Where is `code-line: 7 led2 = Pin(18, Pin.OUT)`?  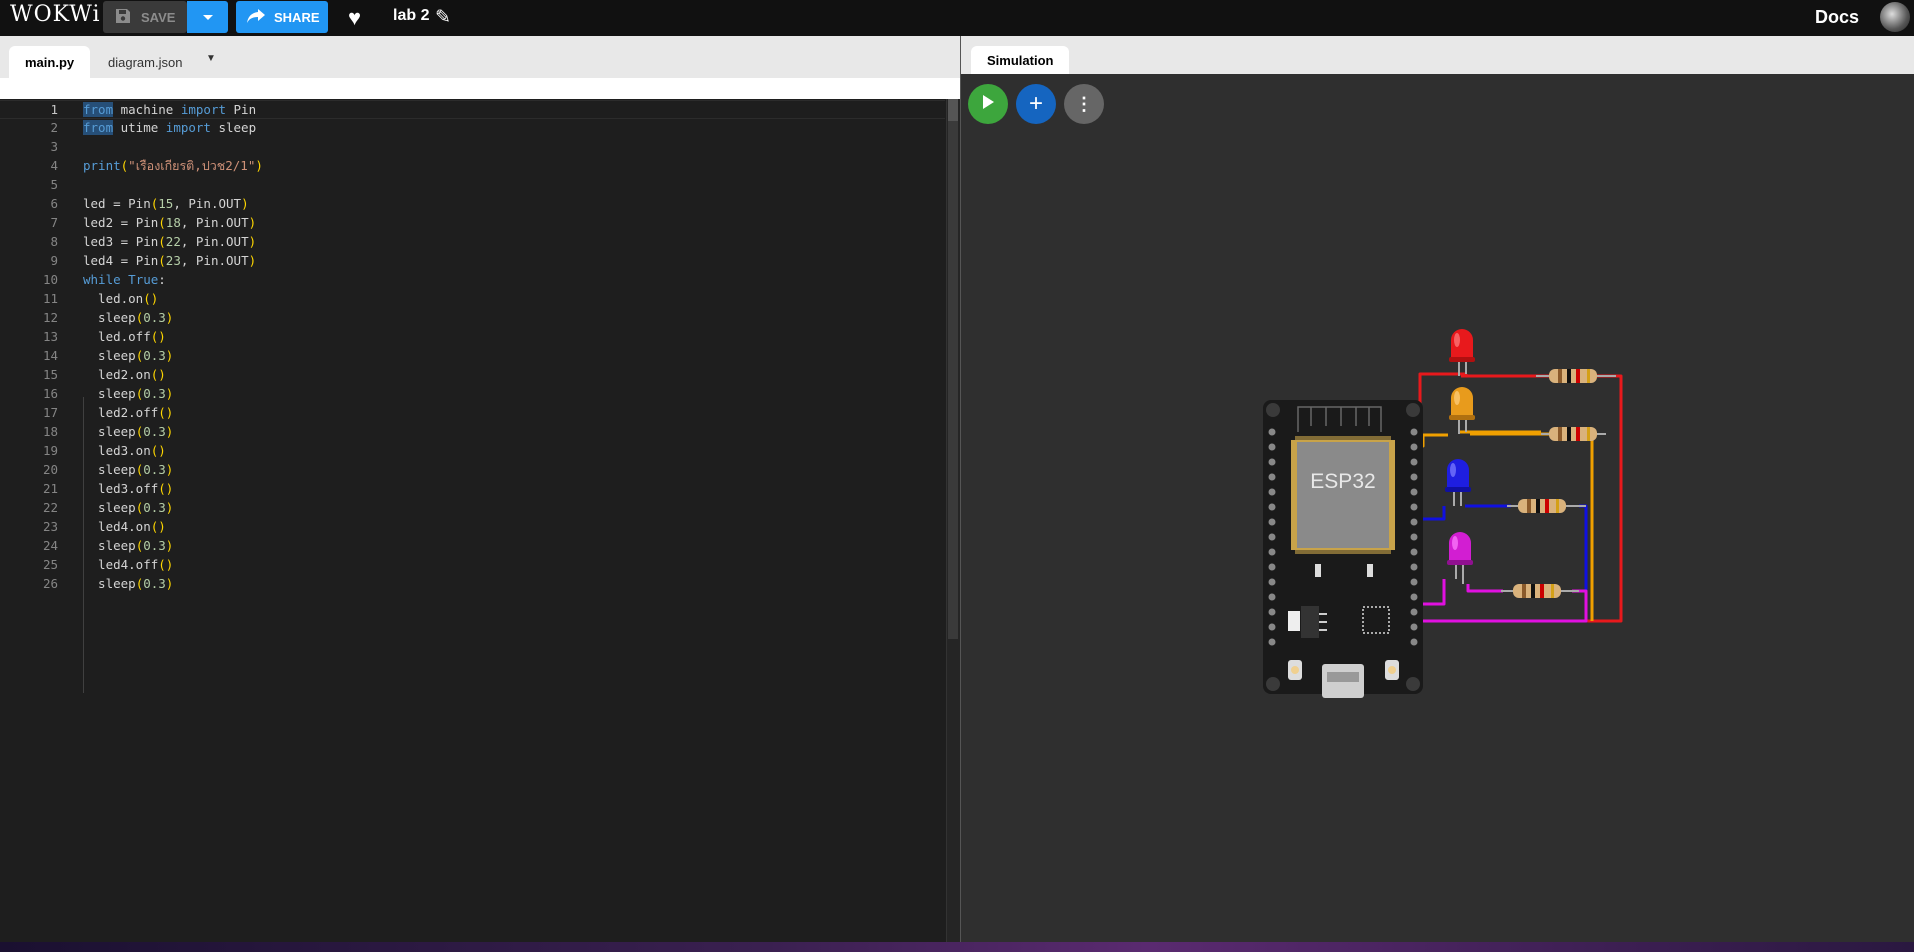 code-line: 7 led2 = Pin(18, Pin.OUT) is located at coordinates (472, 222).